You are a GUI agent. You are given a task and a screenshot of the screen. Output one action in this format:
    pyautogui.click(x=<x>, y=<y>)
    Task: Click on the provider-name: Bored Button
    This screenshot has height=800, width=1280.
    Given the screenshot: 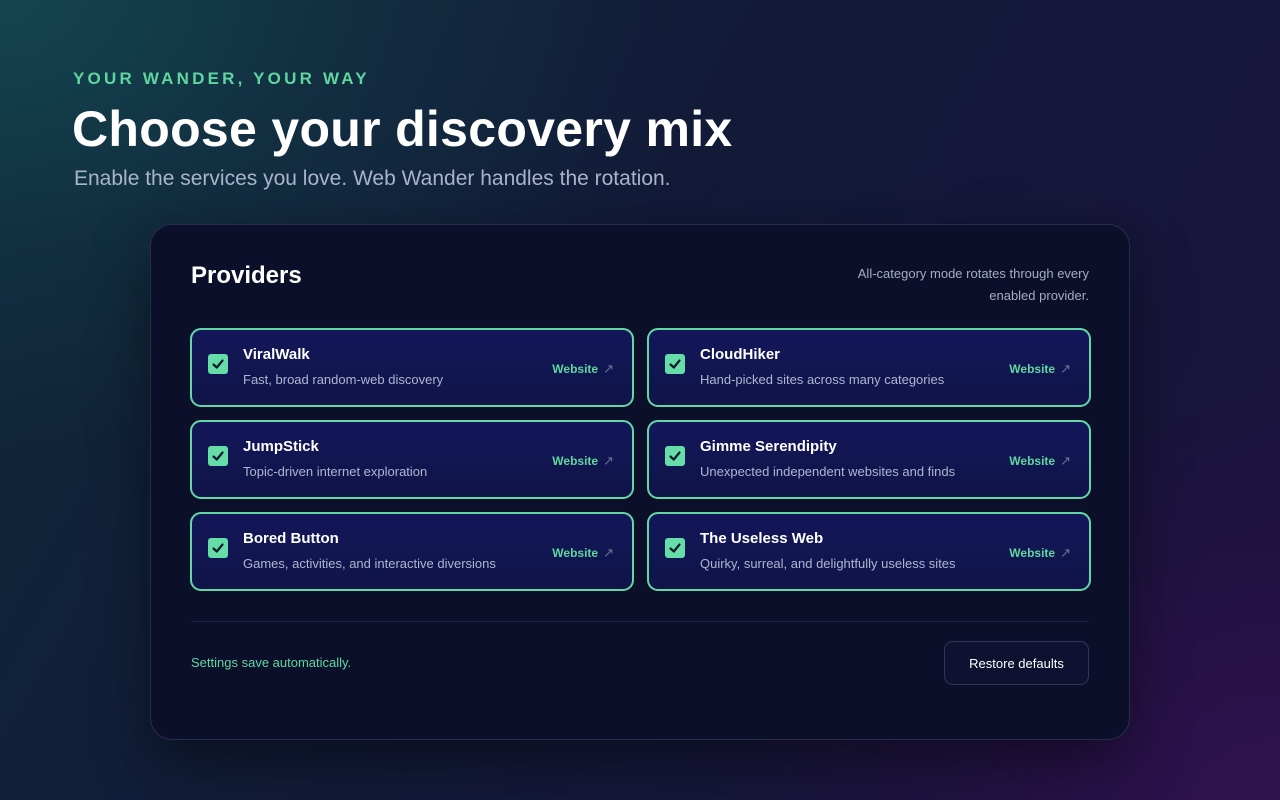 What is the action you would take?
    pyautogui.click(x=291, y=538)
    